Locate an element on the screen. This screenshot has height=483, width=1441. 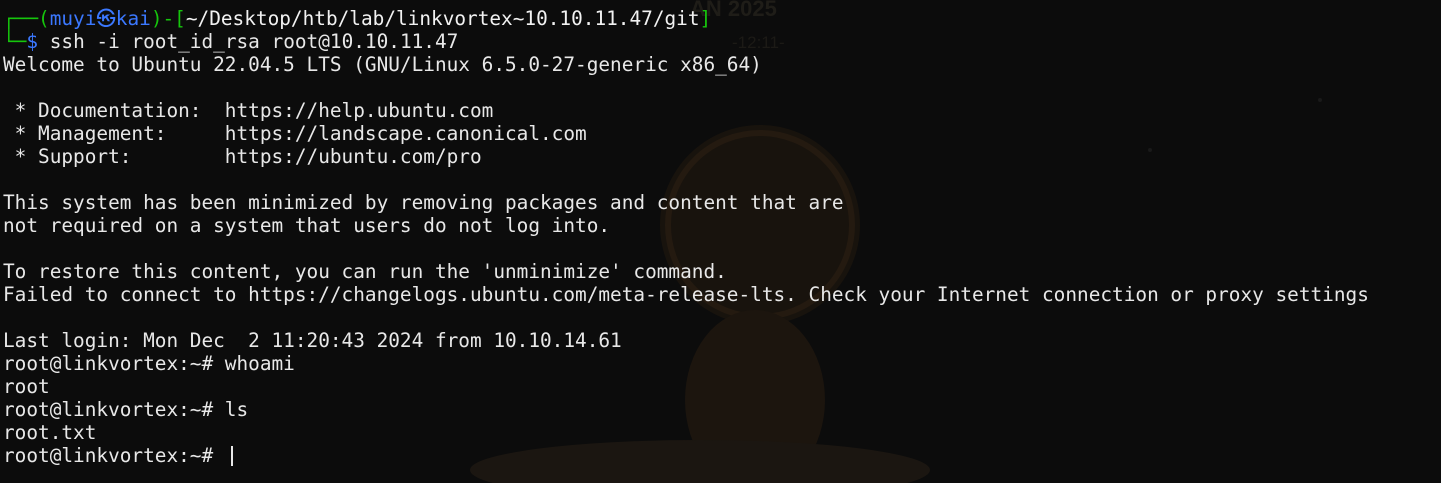
prompt-bracket-open: )-[ is located at coordinates (168, 18).